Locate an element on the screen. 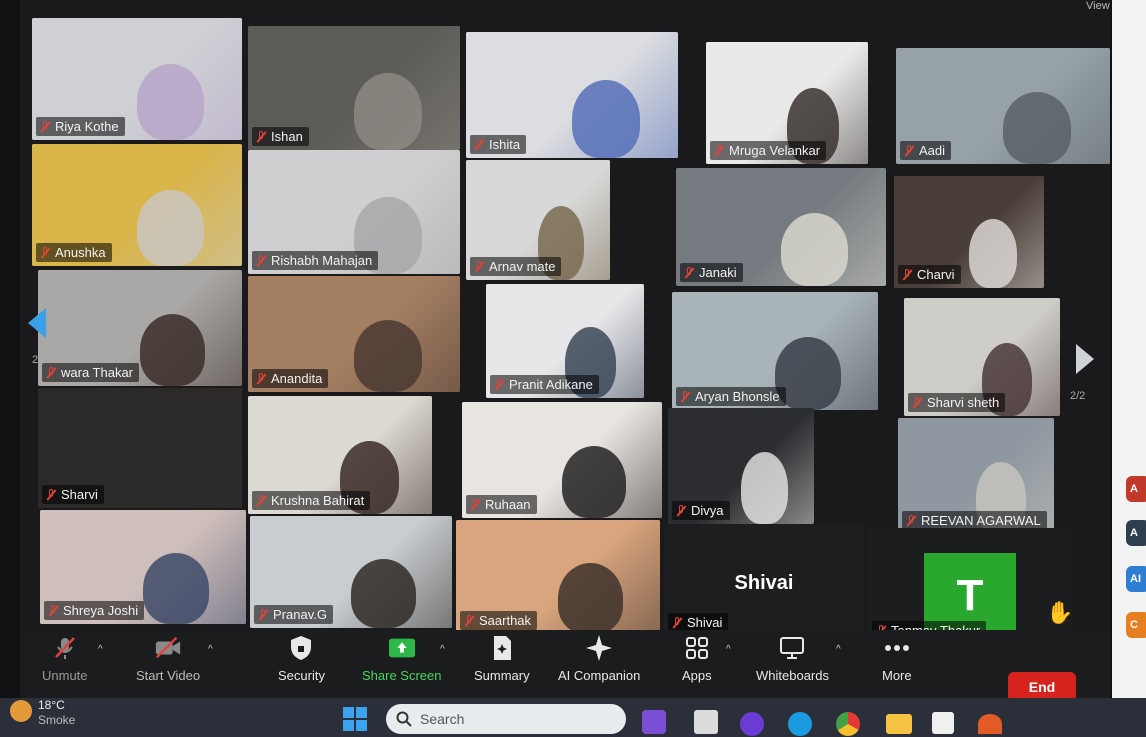 This screenshot has width=1146, height=737. ai-companion-label: AI Companion is located at coordinates (599, 675).